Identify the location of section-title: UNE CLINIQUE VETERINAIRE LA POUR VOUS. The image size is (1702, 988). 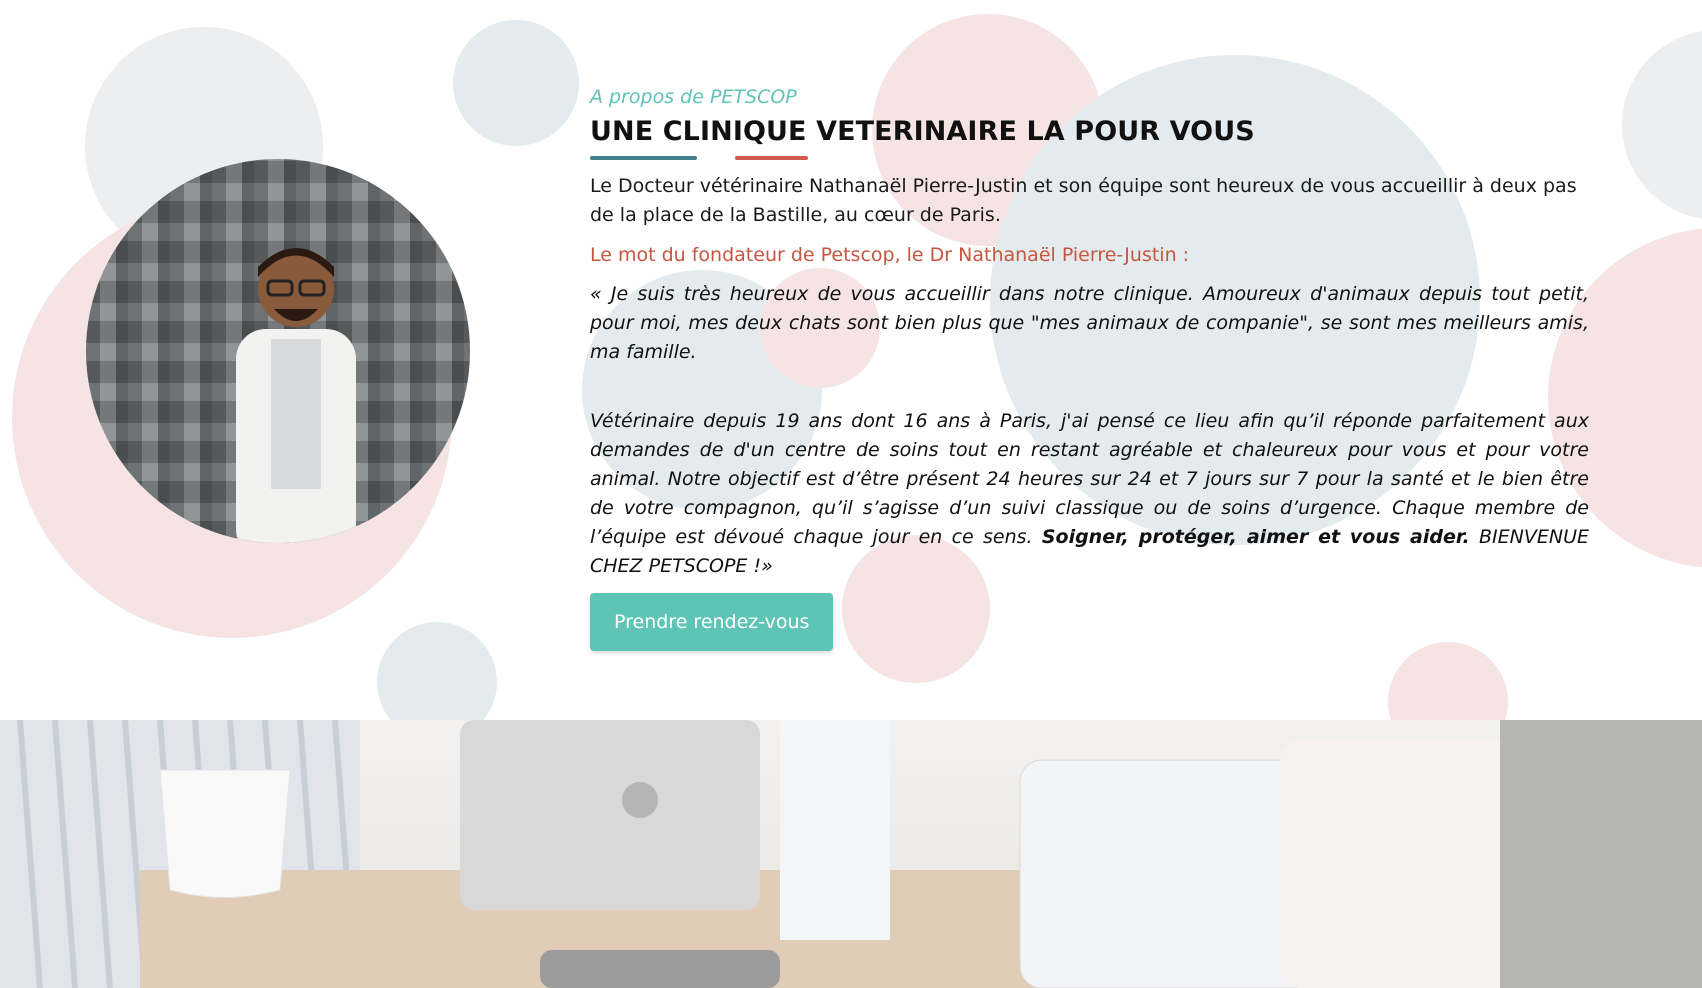
(922, 131).